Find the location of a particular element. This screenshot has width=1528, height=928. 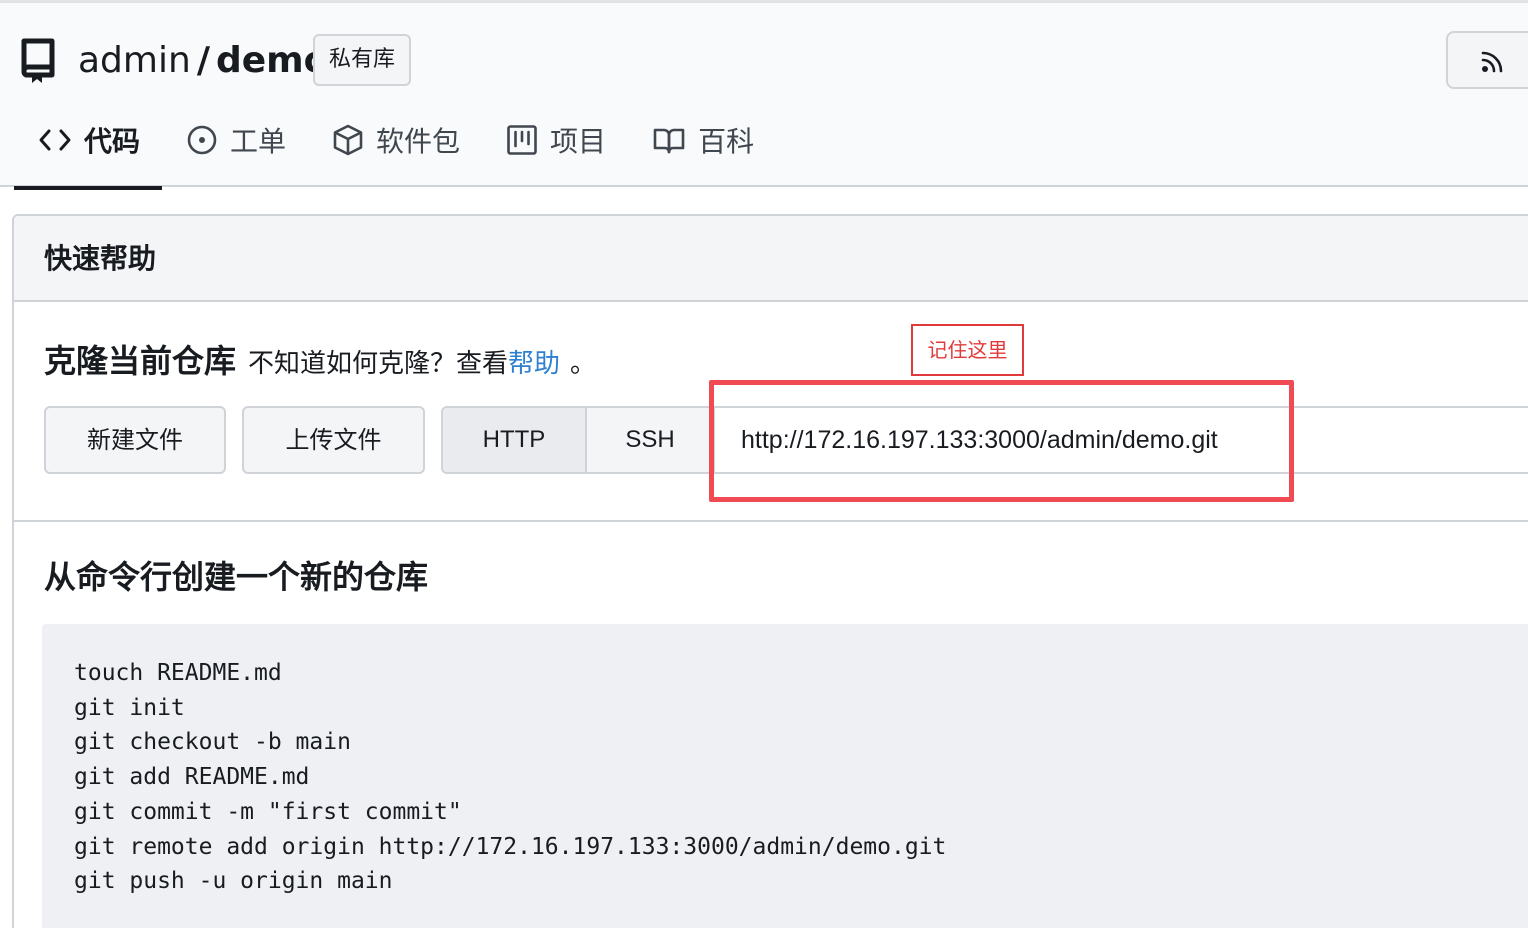

code-line: git checkout -b main is located at coordinates (212, 742).